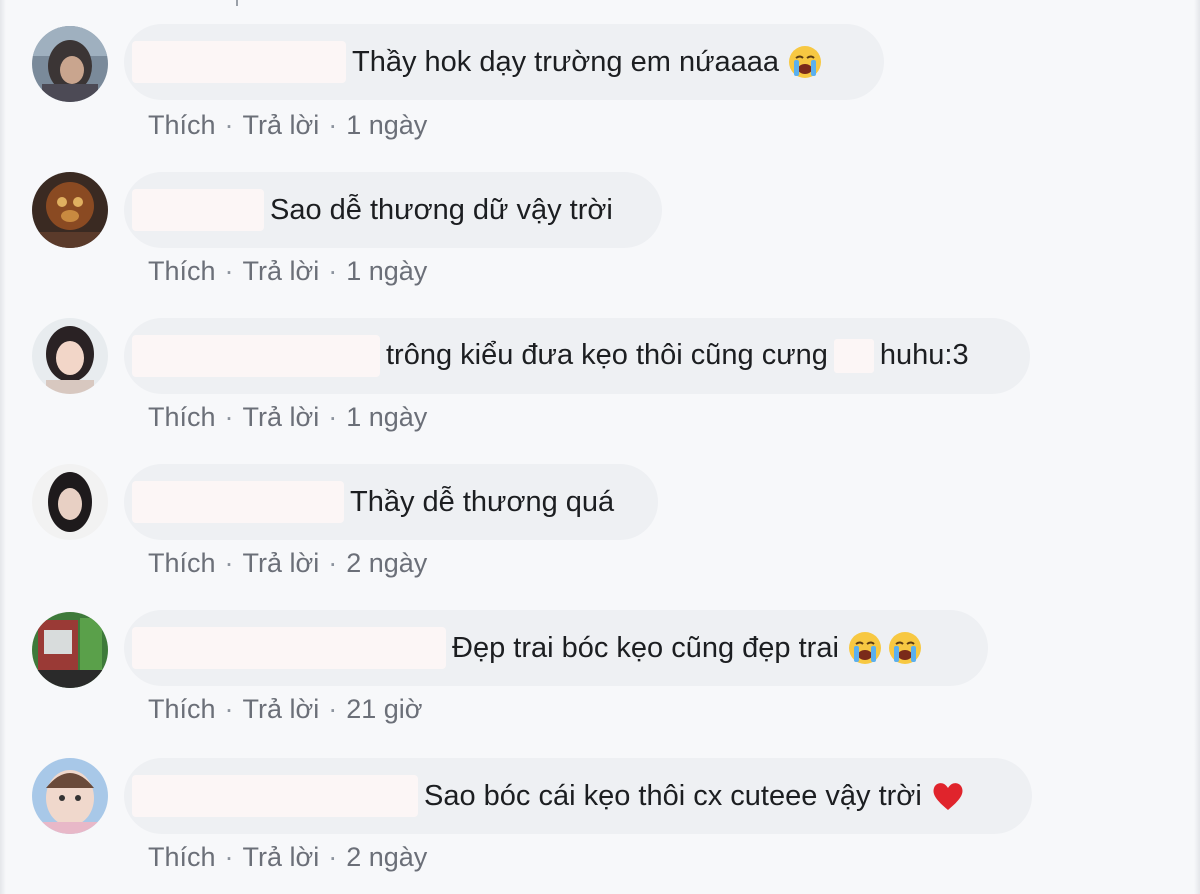 Image resolution: width=1200 pixels, height=894 pixels. I want to click on comment-bubble: Thầy dễ thương quá, so click(391, 502).